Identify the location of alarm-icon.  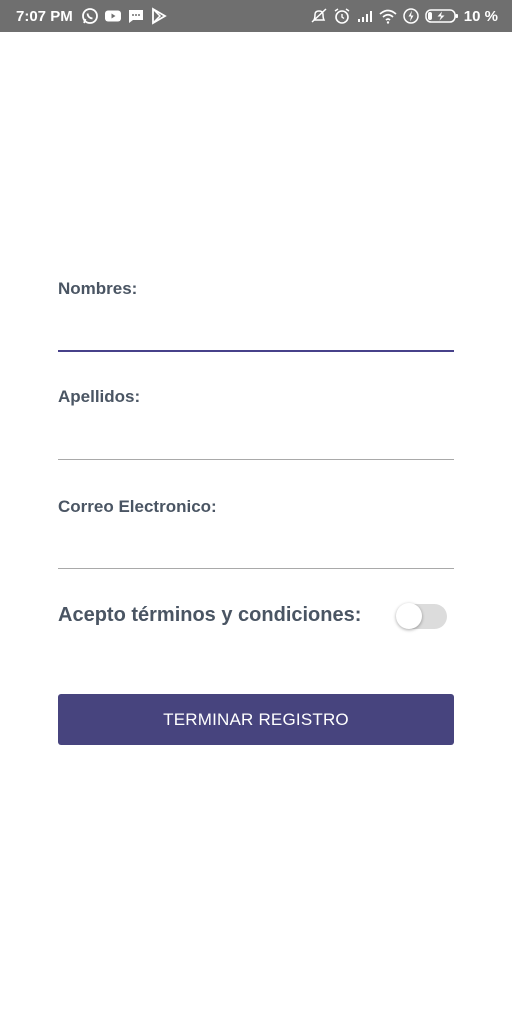
(342, 16).